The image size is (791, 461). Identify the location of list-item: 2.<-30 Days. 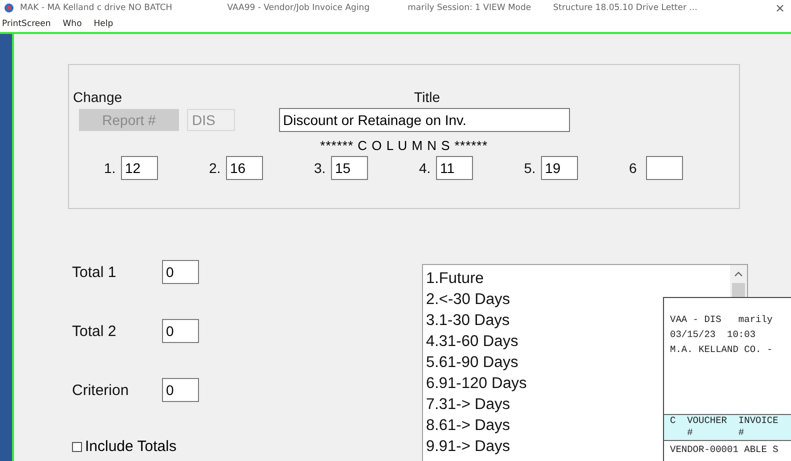
(468, 299).